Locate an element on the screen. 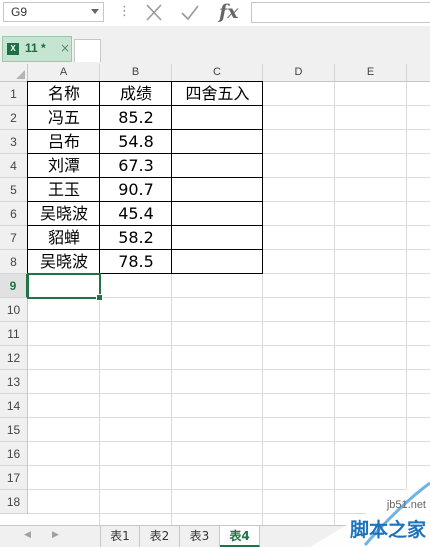  cell-a1: 名称 is located at coordinates (64, 94).